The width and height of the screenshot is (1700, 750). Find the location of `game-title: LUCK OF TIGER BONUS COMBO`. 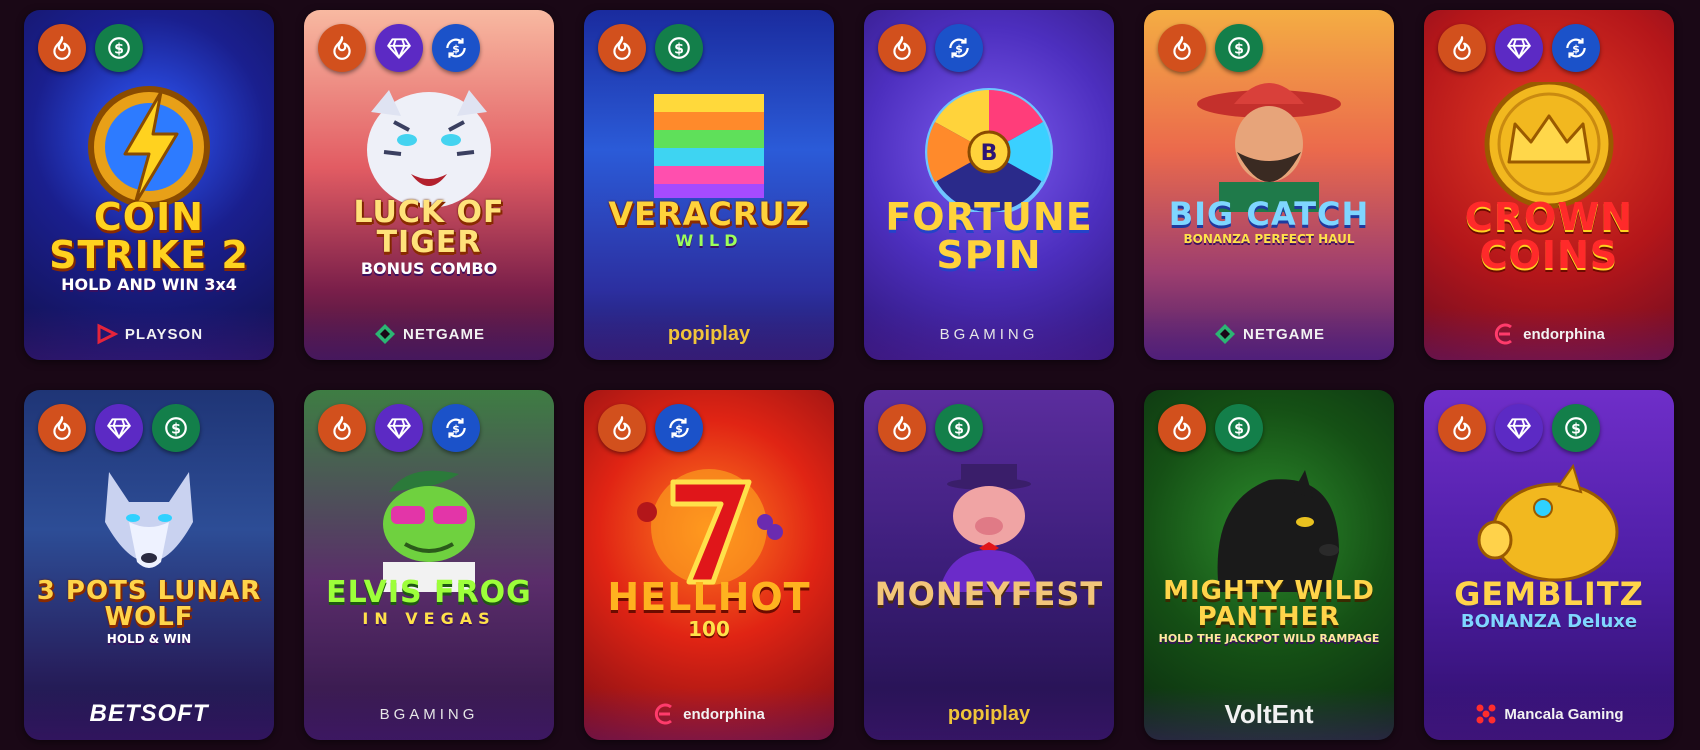

game-title: LUCK OF TIGER BONUS COMBO is located at coordinates (429, 237).